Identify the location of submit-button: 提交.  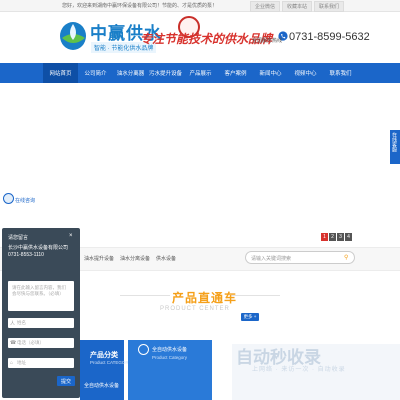
(66, 381).